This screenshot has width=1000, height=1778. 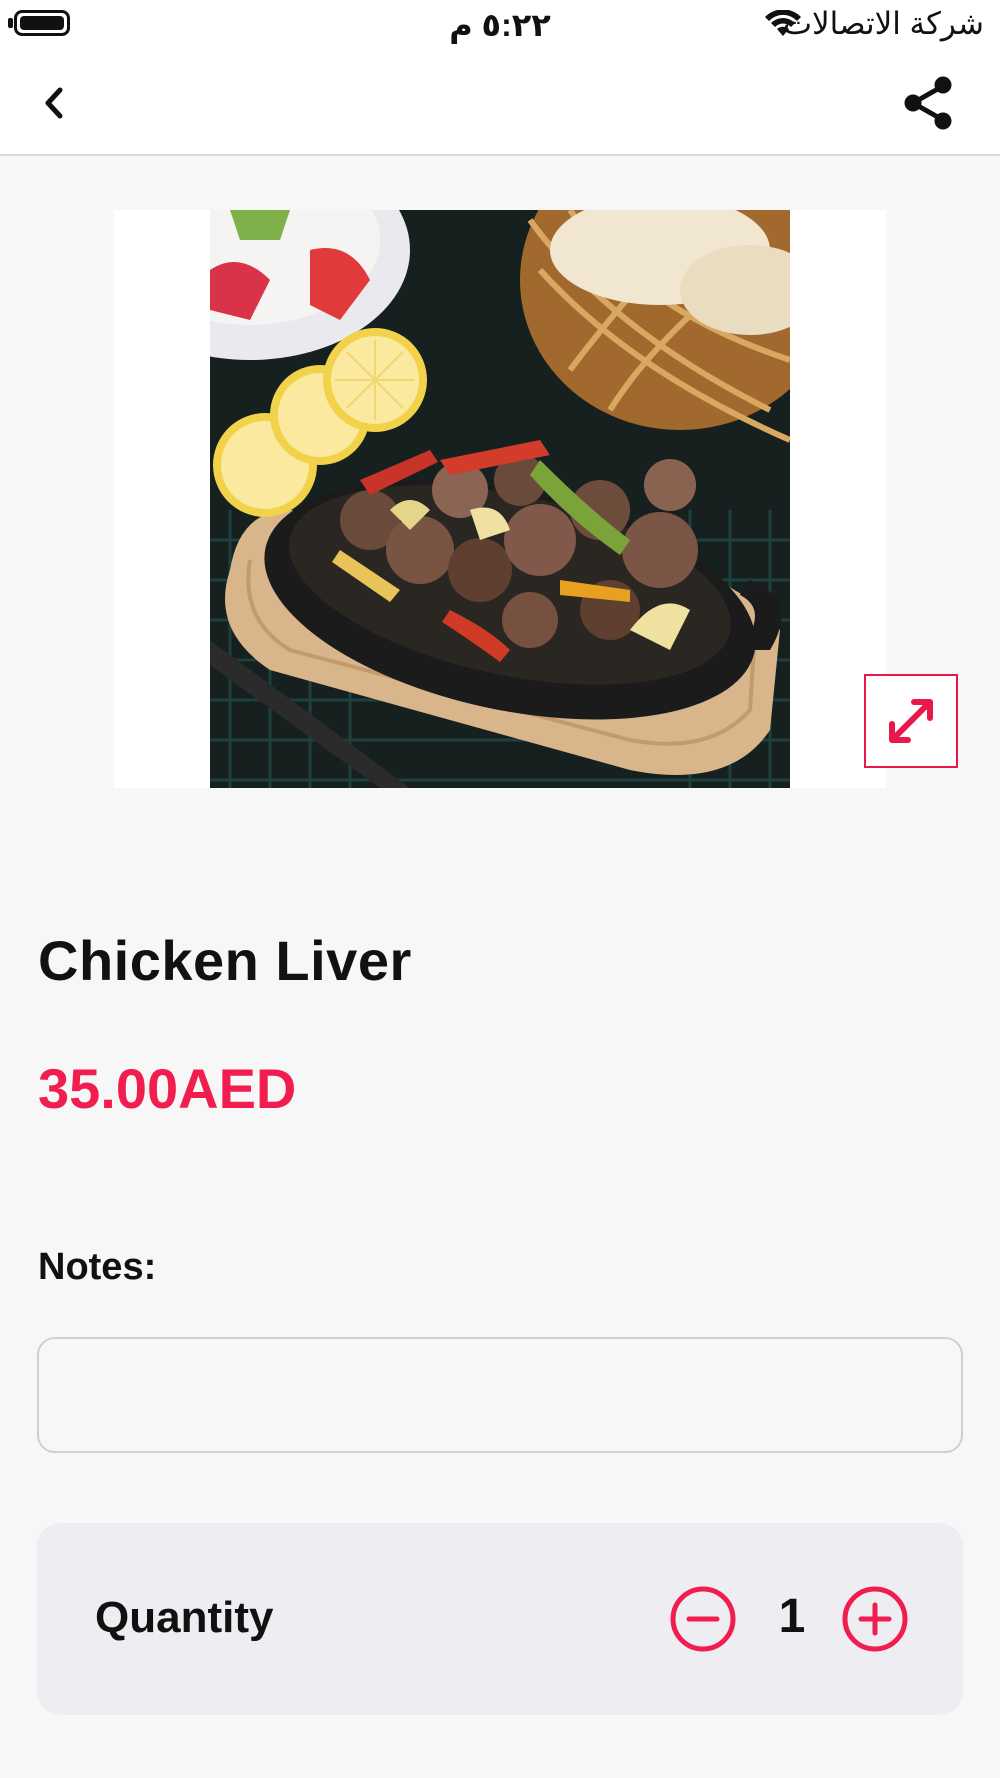 I want to click on product-name: Chicken Liver, so click(x=225, y=960).